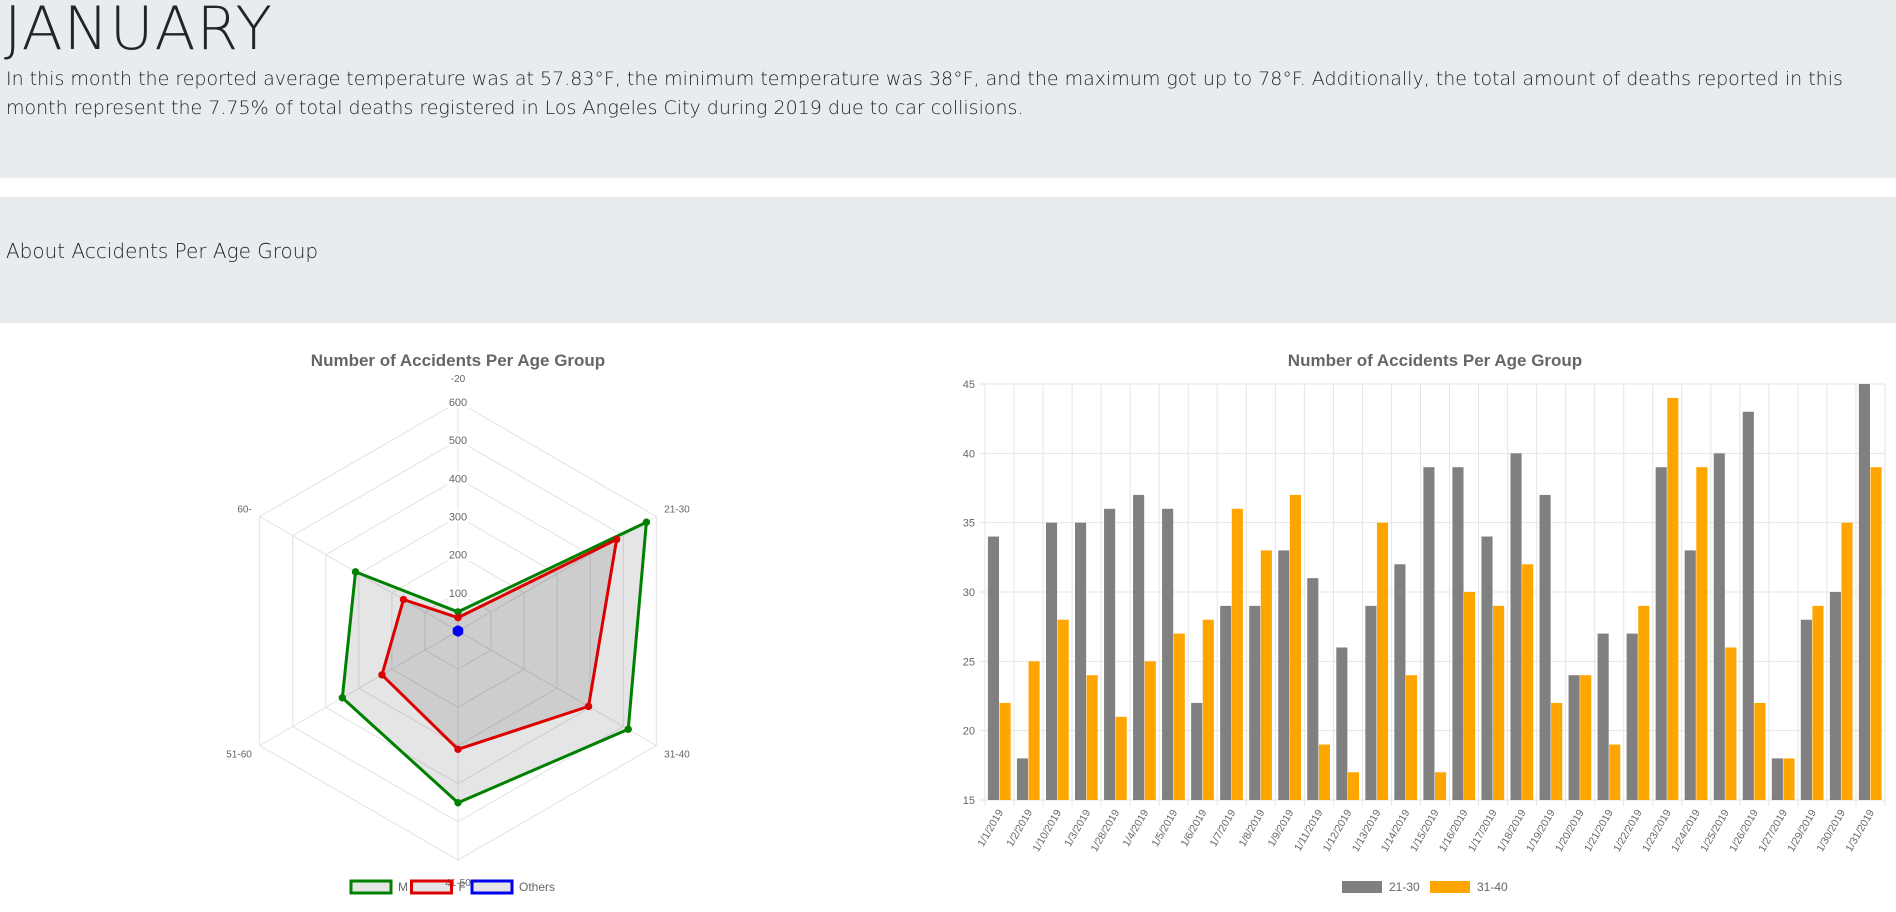  Describe the element at coordinates (462, 887) in the screenshot. I see `legend-label: F` at that location.